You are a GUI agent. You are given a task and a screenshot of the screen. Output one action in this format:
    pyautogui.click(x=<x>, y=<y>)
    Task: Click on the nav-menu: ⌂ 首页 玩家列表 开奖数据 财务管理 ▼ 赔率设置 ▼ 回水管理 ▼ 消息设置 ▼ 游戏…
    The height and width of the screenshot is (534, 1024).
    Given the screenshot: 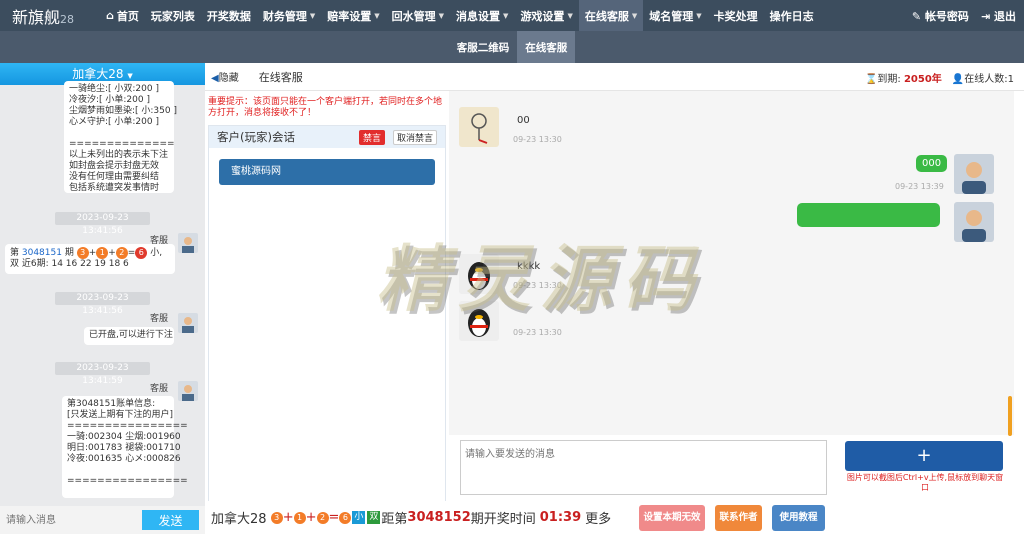 What is the action you would take?
    pyautogui.click(x=460, y=15)
    